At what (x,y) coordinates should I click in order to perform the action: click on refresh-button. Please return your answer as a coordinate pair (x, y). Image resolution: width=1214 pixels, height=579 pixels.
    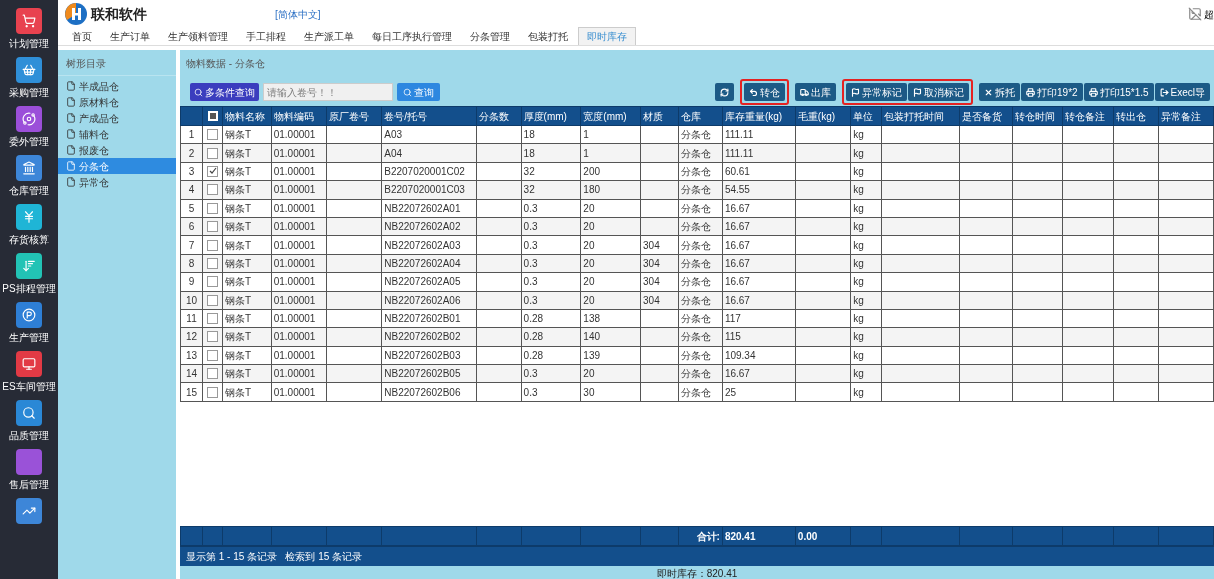
    Looking at the image, I should click on (725, 92).